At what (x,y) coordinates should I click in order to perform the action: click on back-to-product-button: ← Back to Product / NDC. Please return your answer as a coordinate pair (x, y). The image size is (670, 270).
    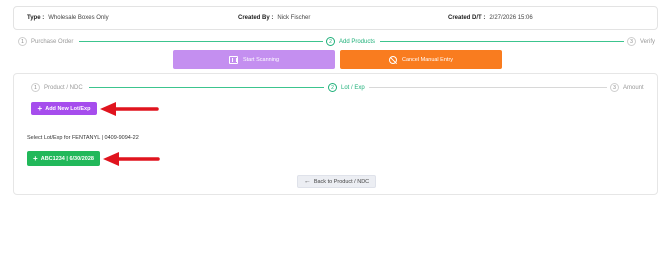
    Looking at the image, I should click on (336, 181).